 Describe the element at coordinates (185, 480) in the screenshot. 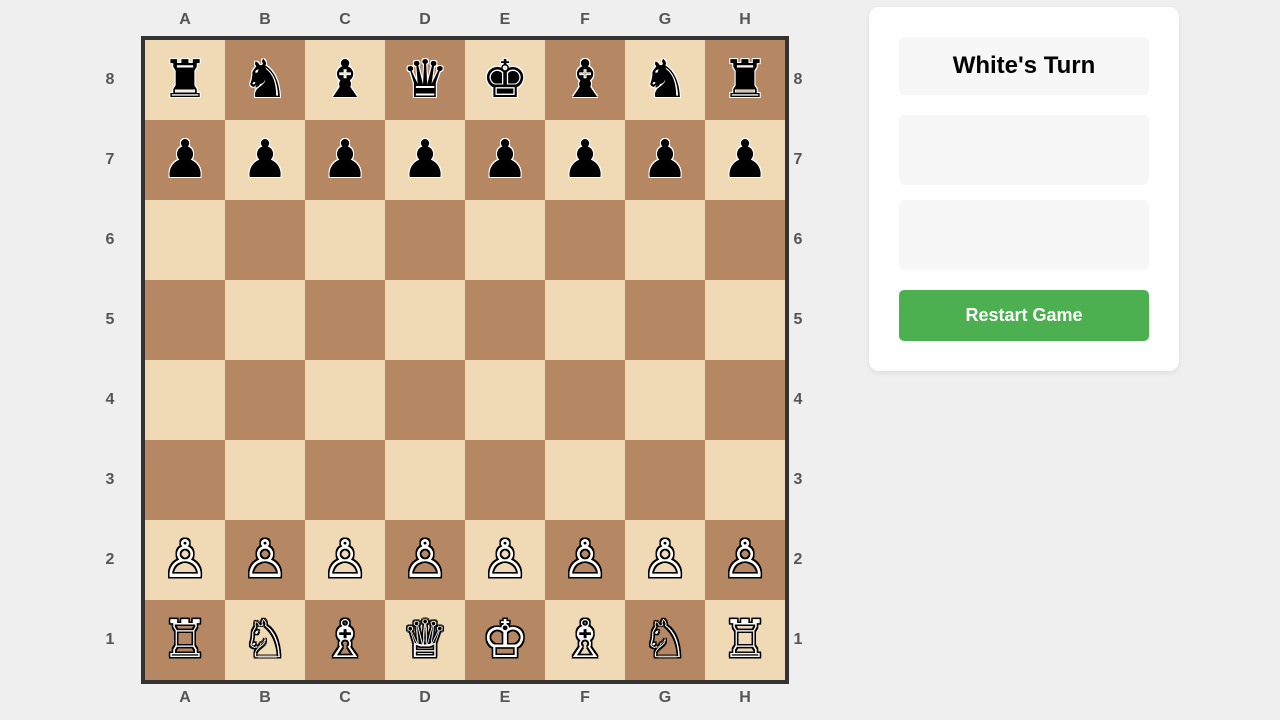

I see `square-a3` at that location.